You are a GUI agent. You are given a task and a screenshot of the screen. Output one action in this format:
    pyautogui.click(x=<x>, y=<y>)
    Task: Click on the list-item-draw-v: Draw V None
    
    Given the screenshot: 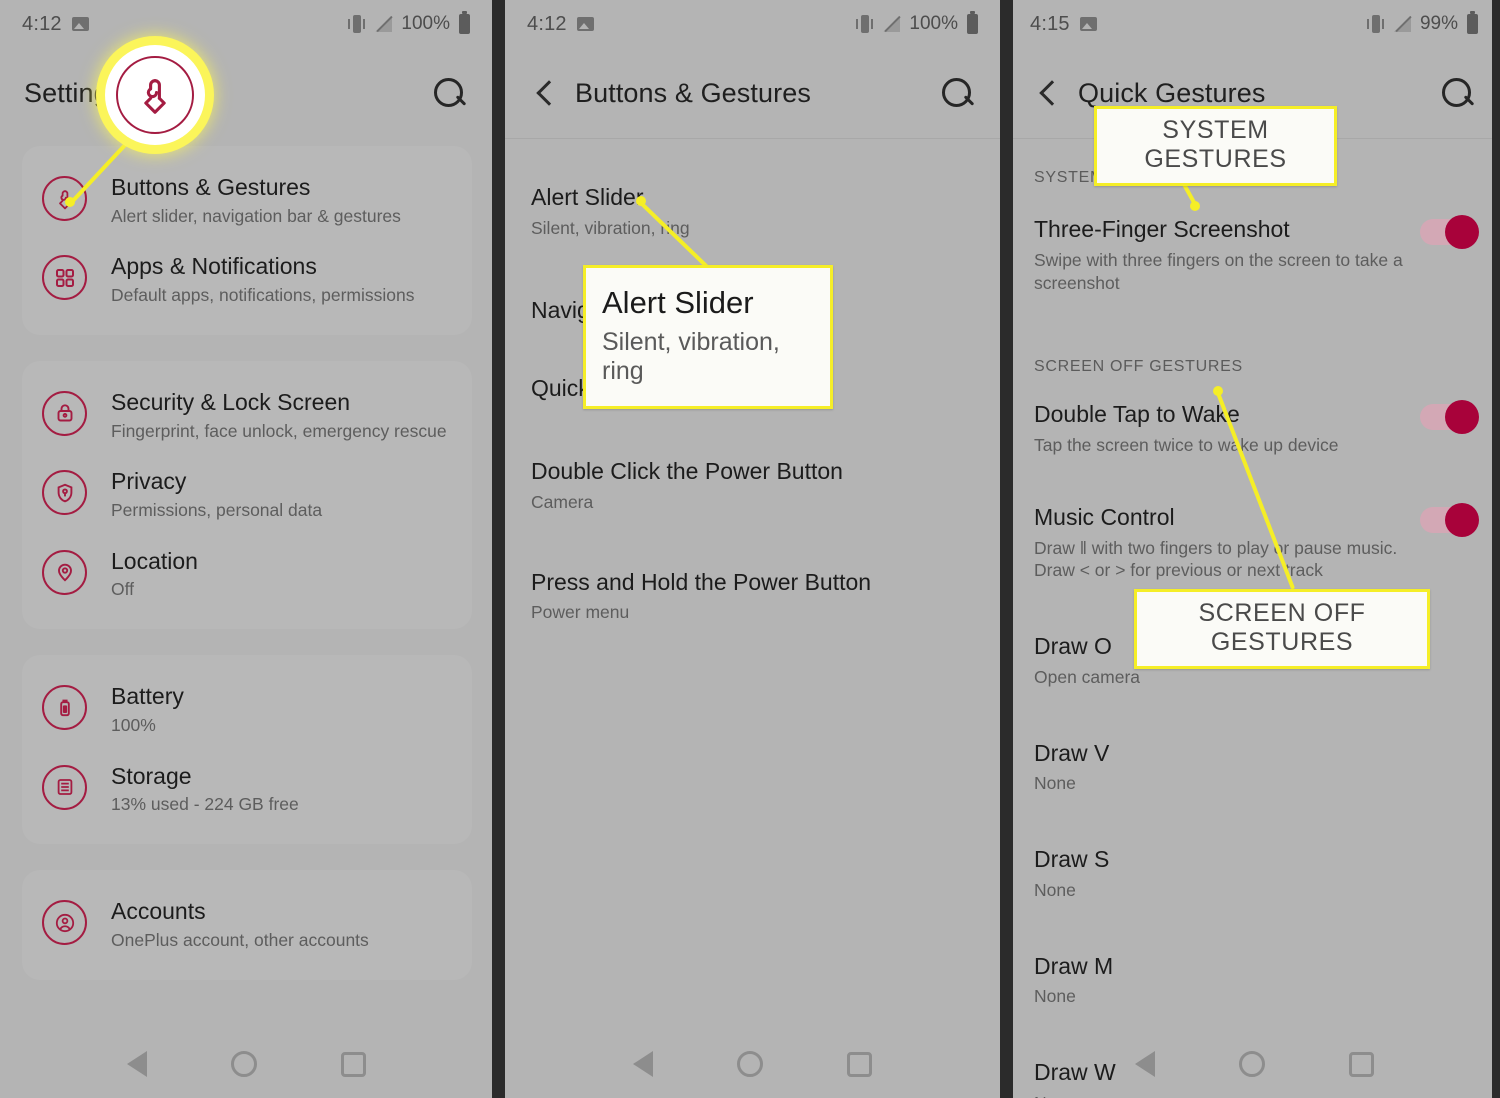 What is the action you would take?
    pyautogui.click(x=1254, y=762)
    